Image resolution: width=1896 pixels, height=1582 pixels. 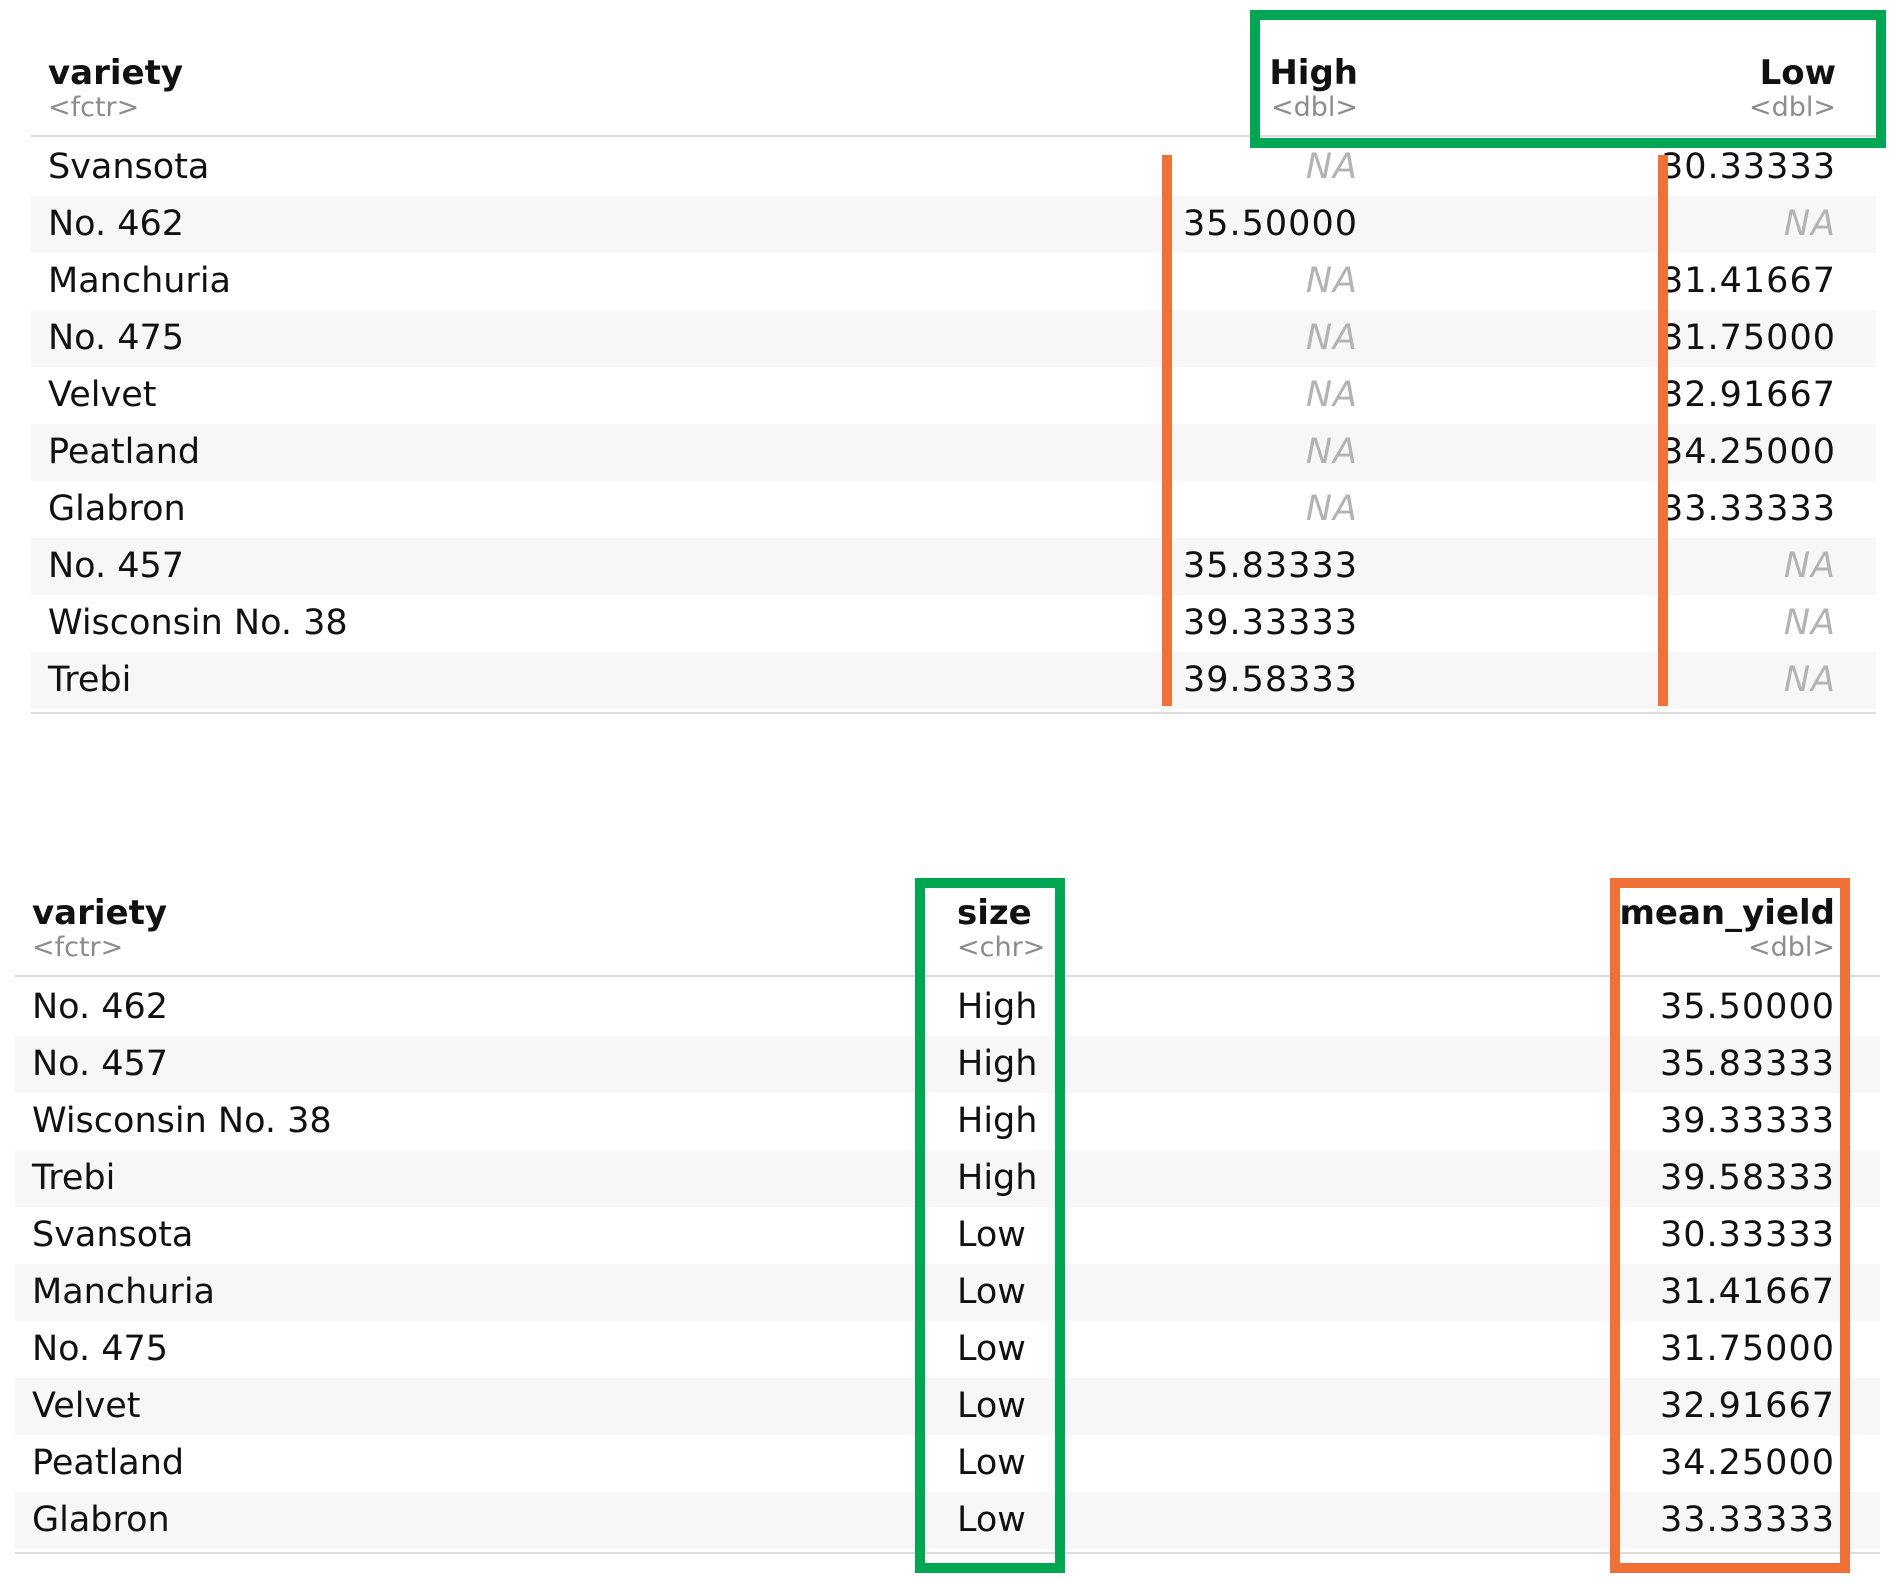 What do you see at coordinates (1270, 566) in the screenshot?
I see `cell-high: 35.83333` at bounding box center [1270, 566].